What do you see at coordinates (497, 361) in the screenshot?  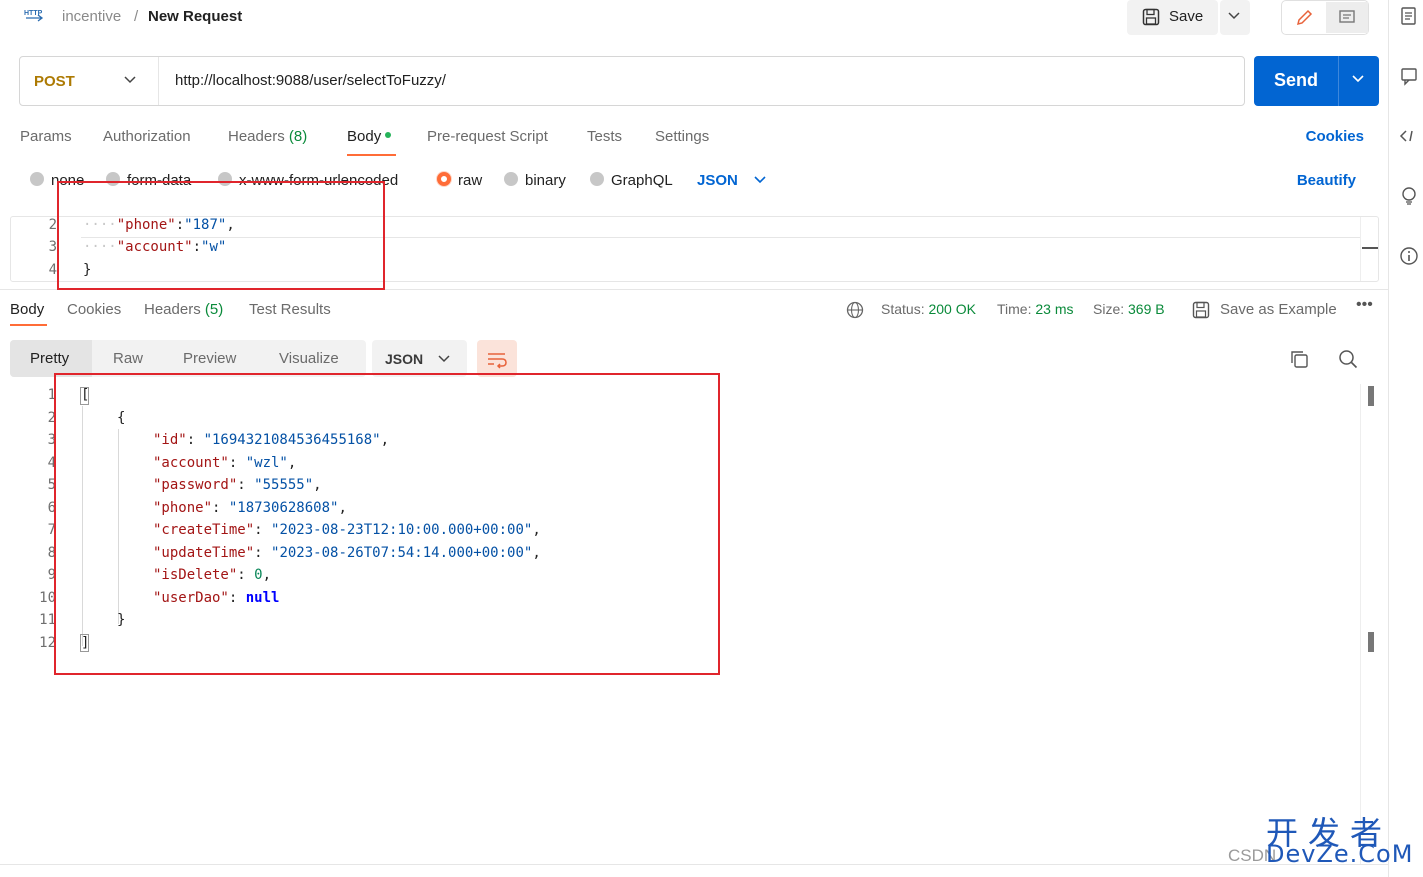 I see `wrap-lines-icon` at bounding box center [497, 361].